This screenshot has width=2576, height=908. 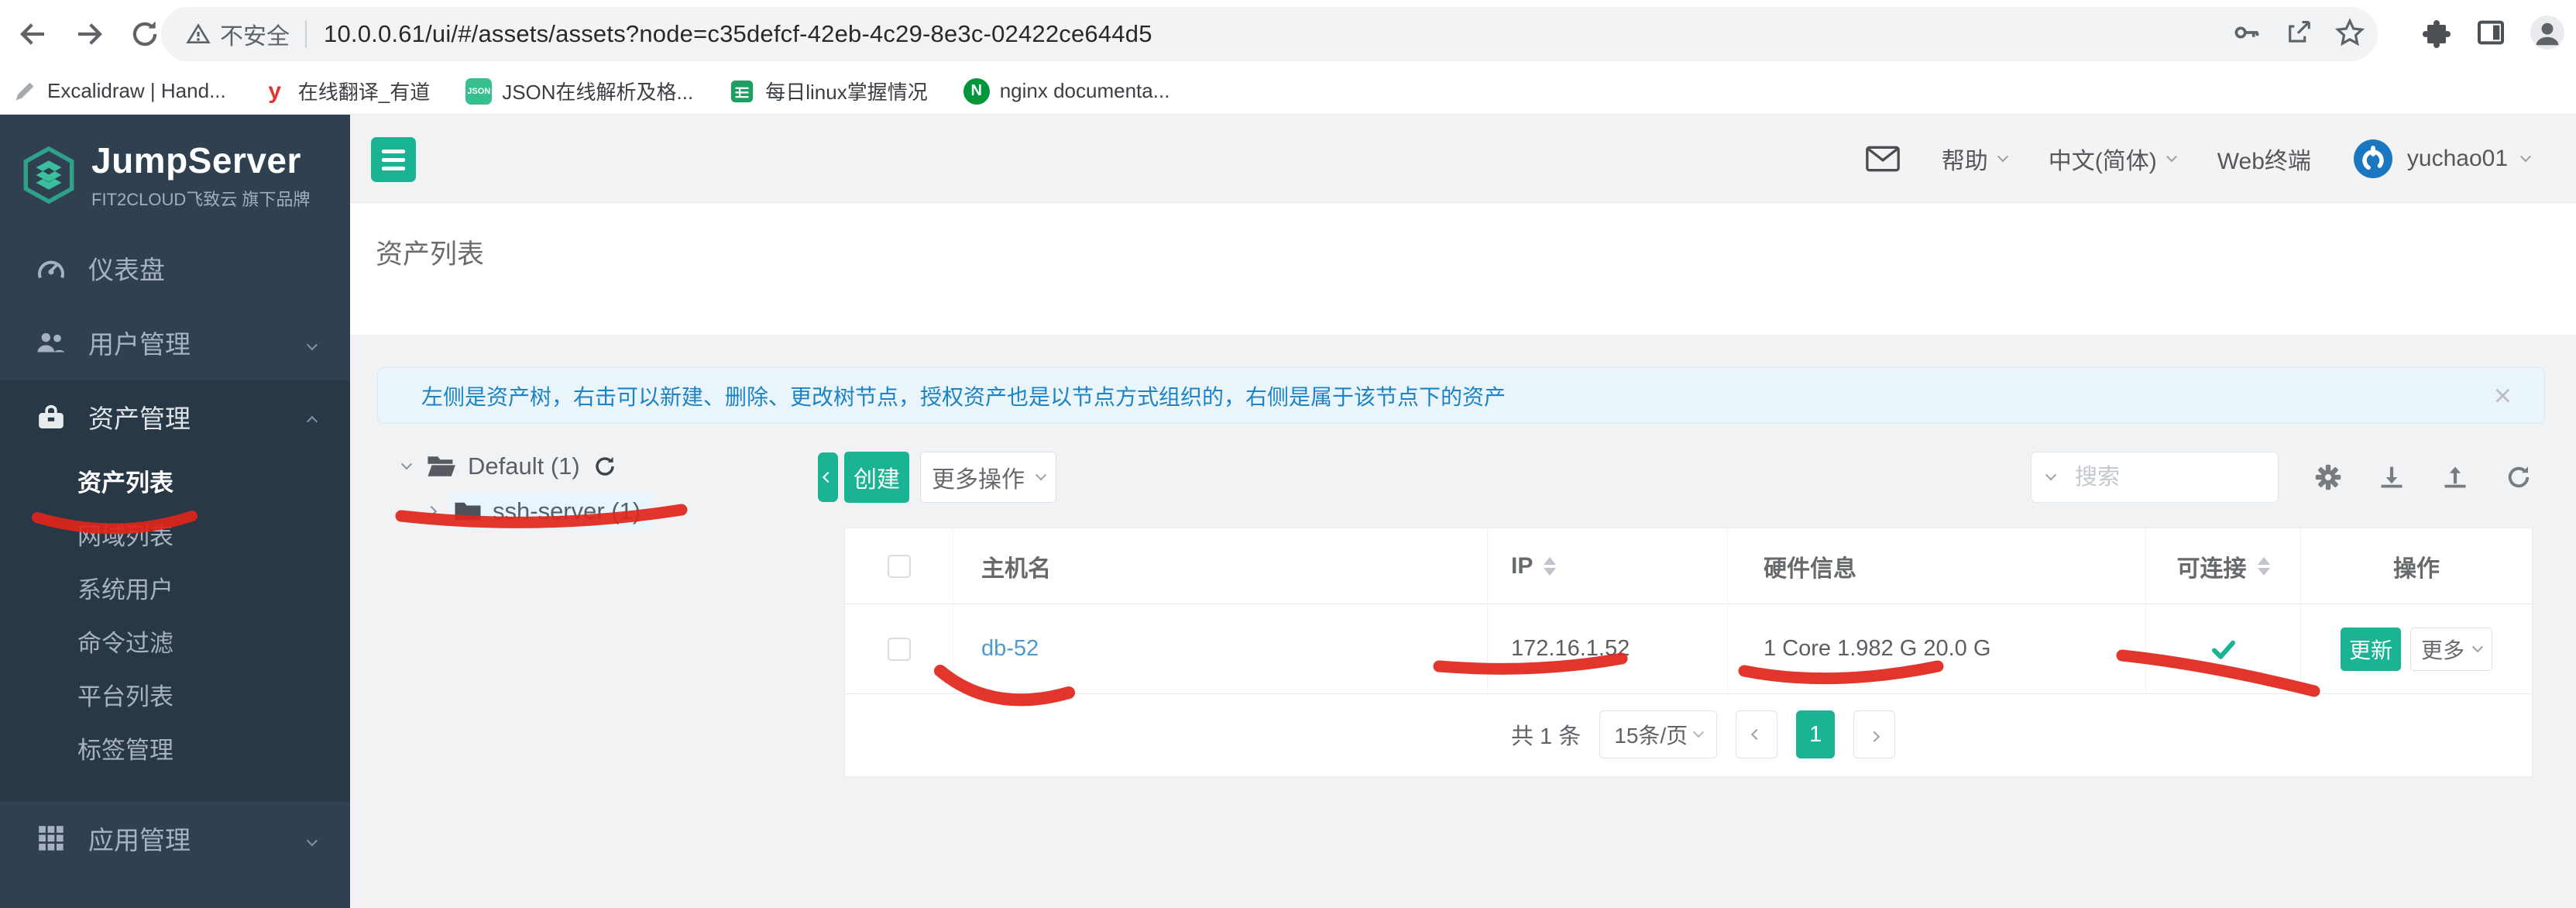 I want to click on user-avatar, so click(x=2372, y=158).